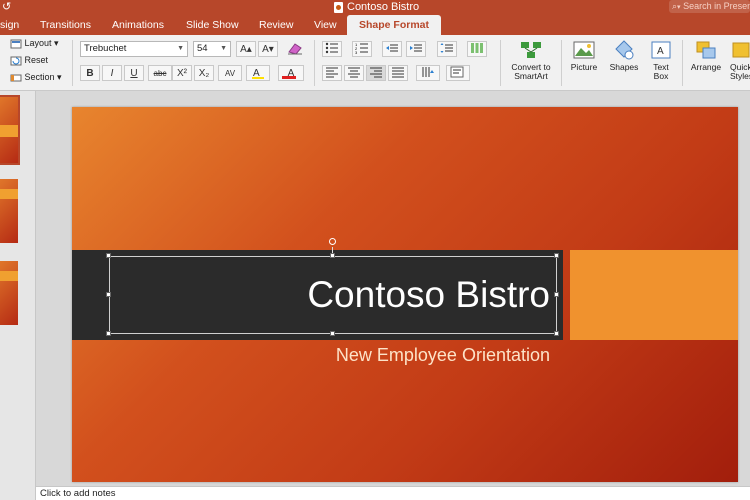 The image size is (750, 500). I want to click on clear-formatting-button, so click(295, 49).